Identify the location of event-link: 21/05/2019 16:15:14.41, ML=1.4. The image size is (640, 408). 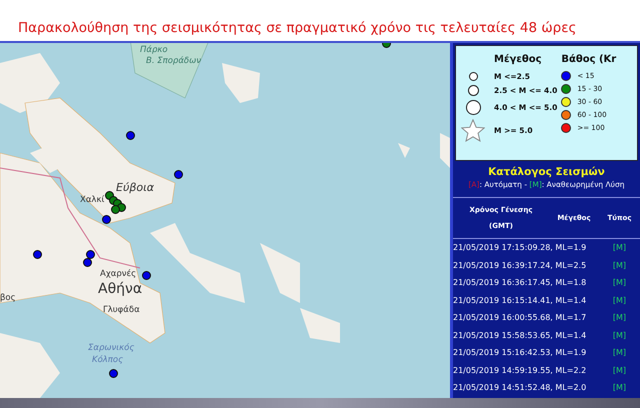
(519, 300).